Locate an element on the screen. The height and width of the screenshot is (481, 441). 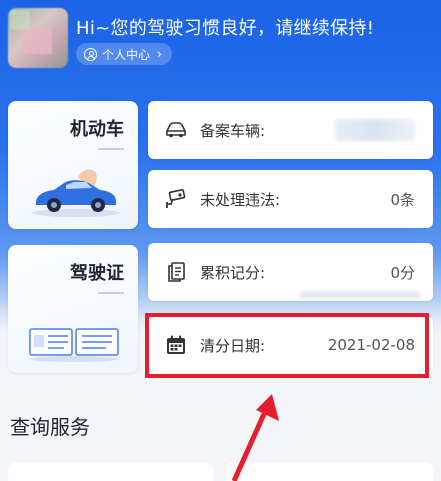
car-icon is located at coordinates (176, 130).